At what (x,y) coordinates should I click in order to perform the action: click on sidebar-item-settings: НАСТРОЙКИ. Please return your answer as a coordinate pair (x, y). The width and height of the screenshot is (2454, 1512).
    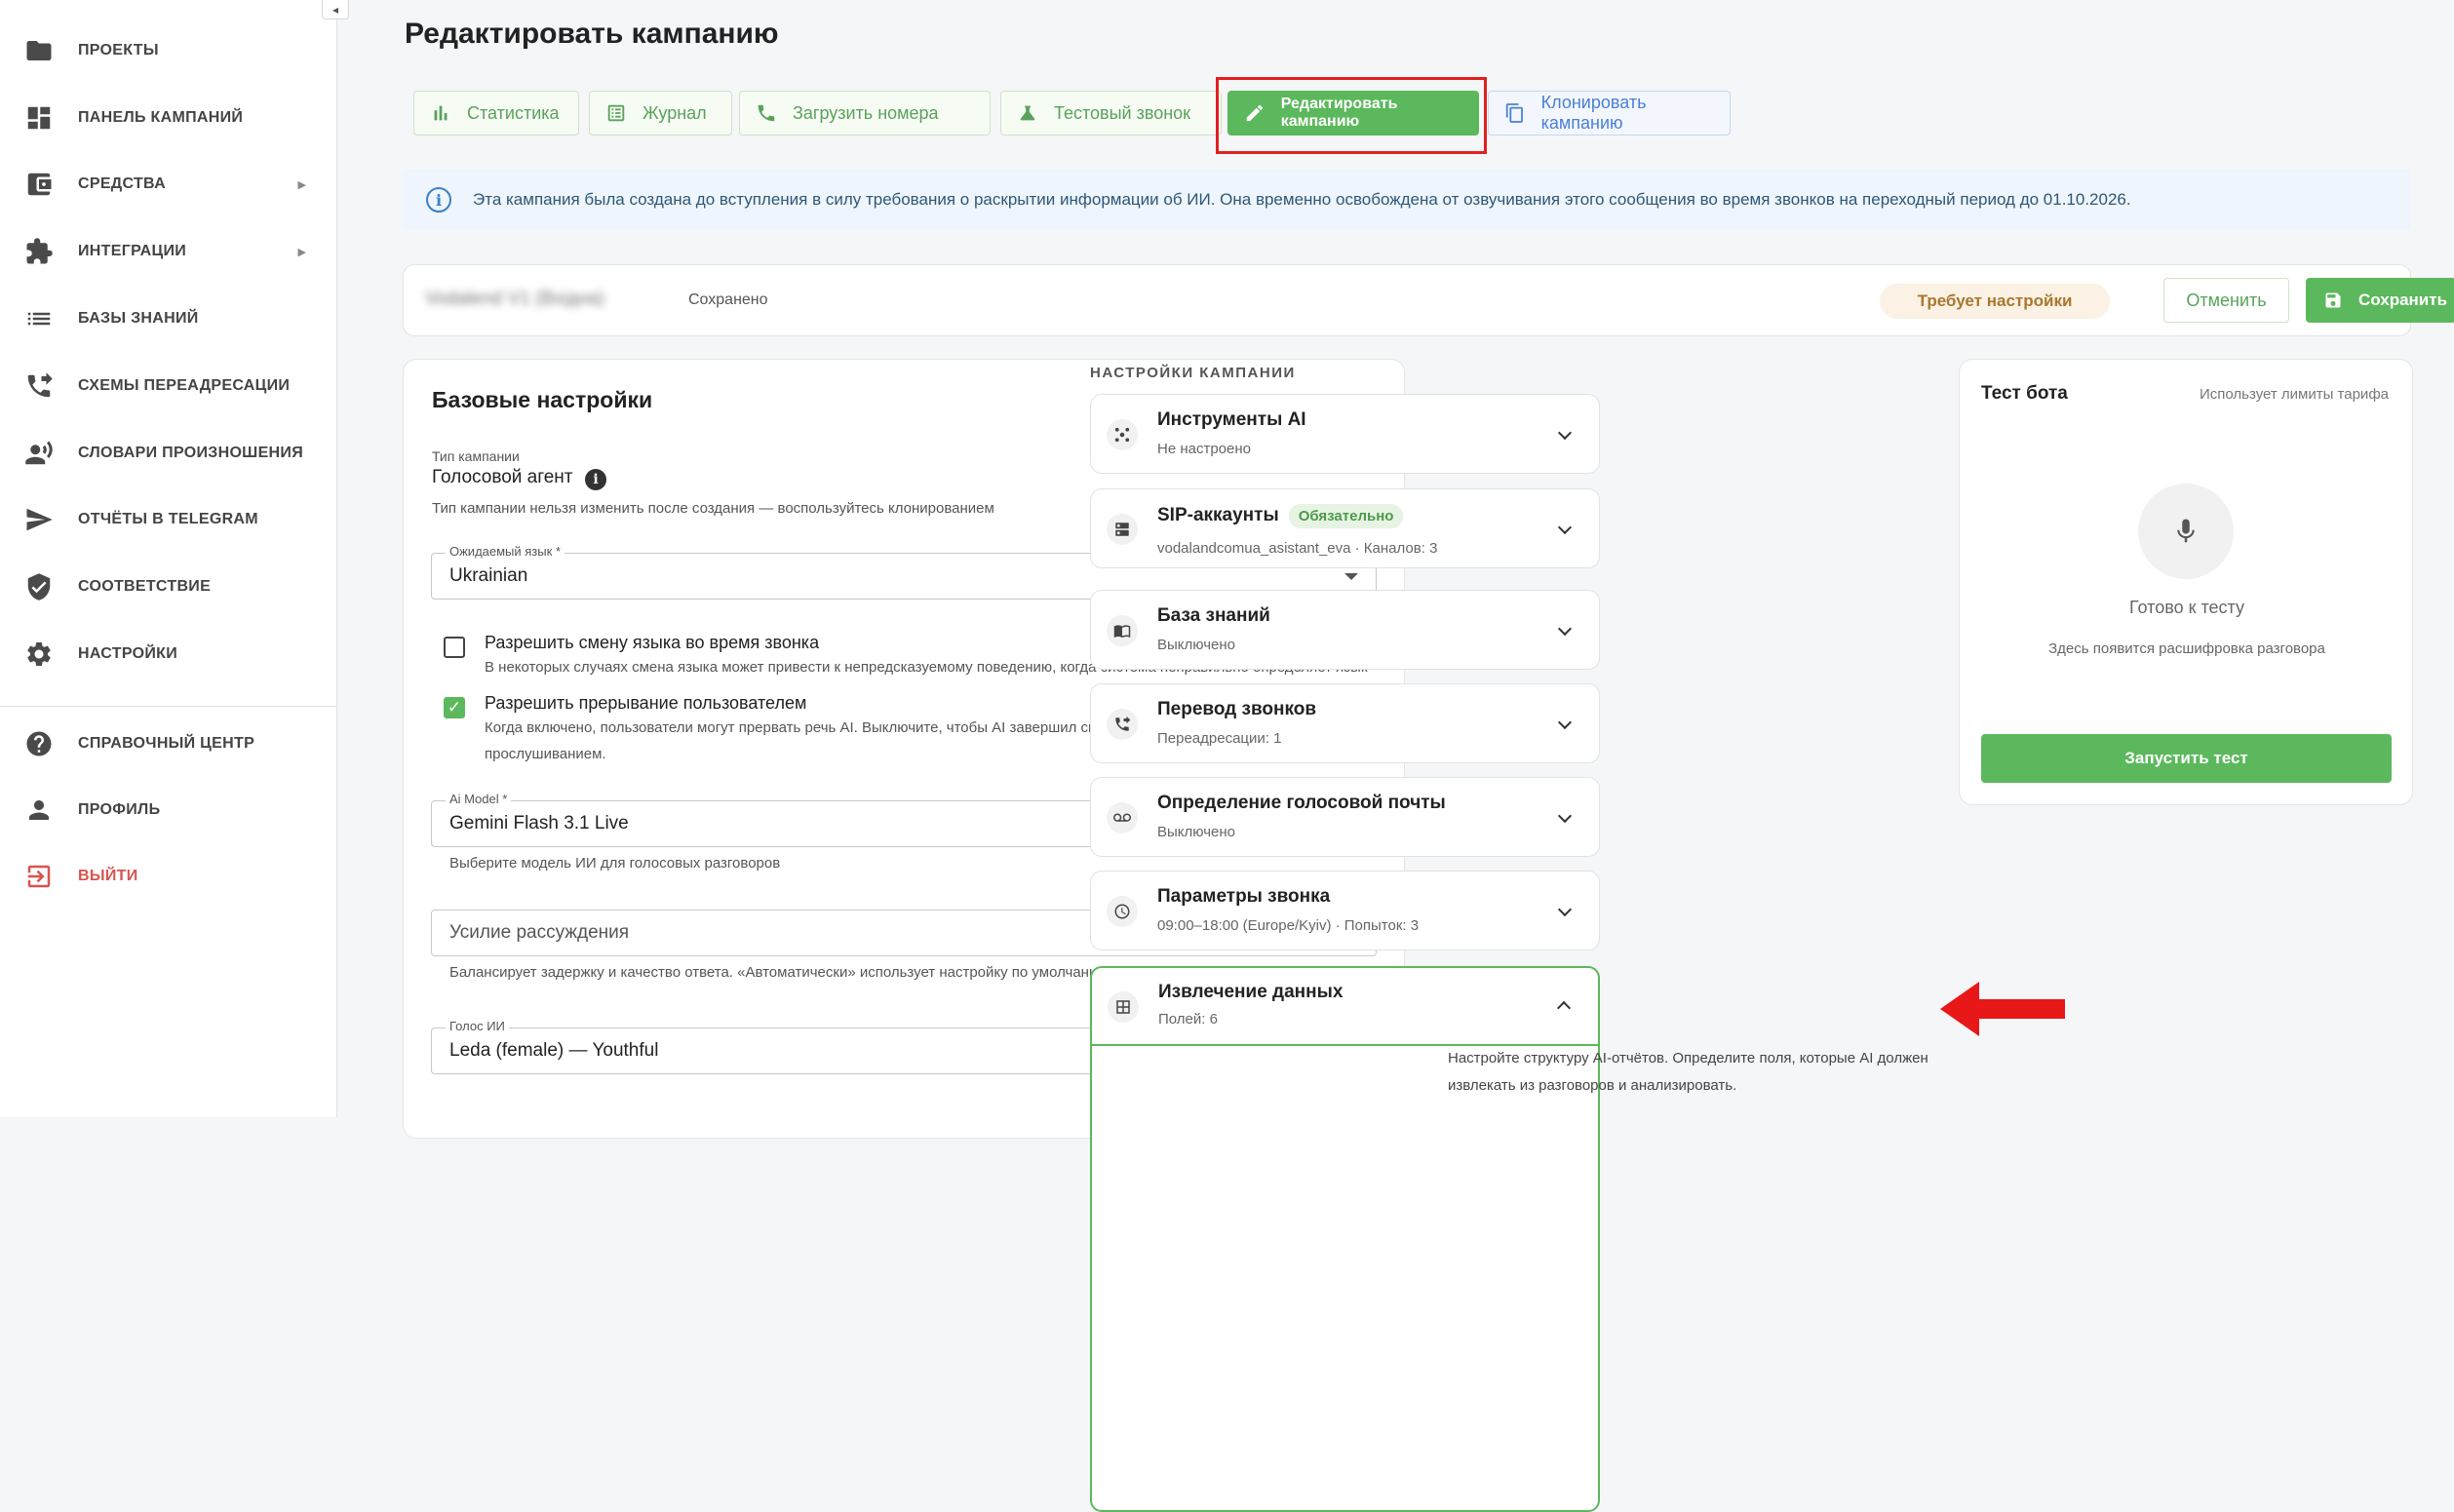
    Looking at the image, I should click on (168, 654).